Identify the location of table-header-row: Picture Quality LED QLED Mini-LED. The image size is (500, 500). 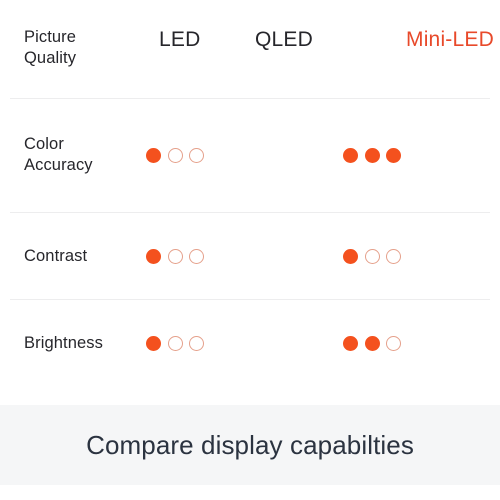
(250, 50).